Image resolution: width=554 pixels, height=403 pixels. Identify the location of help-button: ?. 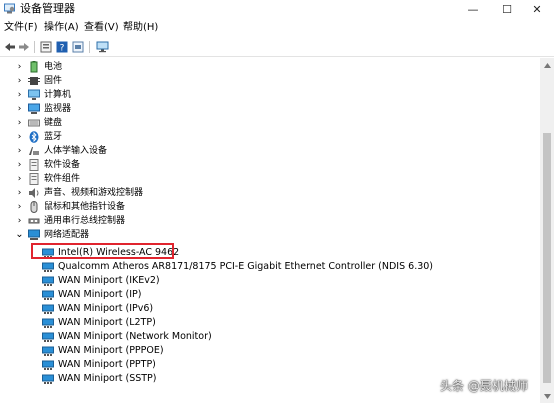
(62, 47).